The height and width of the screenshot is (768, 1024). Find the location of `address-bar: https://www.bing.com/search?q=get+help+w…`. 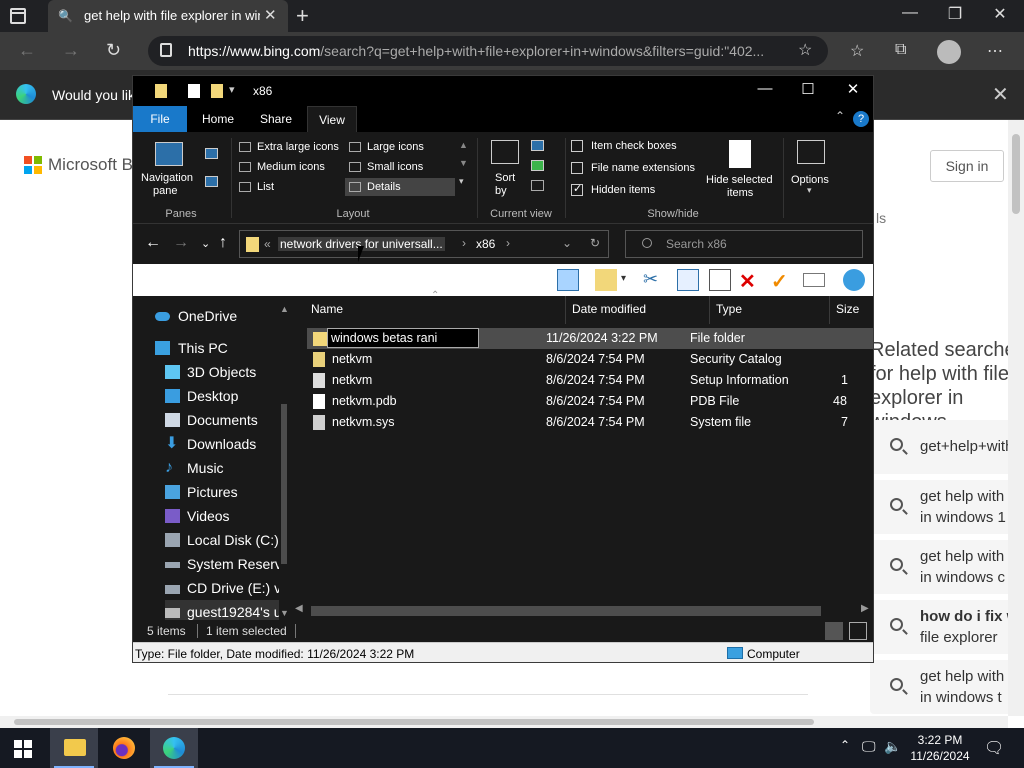

address-bar: https://www.bing.com/search?q=get+help+w… is located at coordinates (488, 51).